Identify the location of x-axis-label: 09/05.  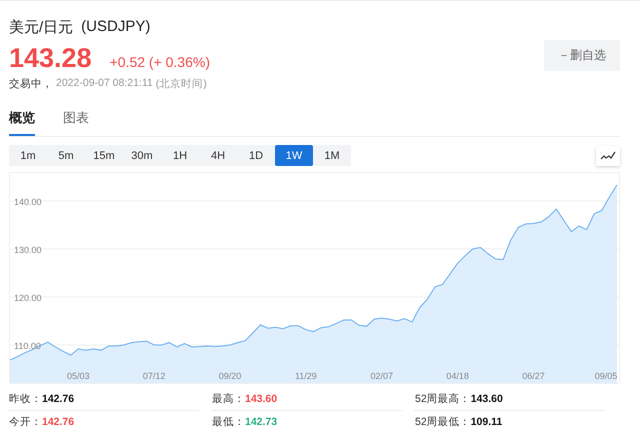
(606, 376).